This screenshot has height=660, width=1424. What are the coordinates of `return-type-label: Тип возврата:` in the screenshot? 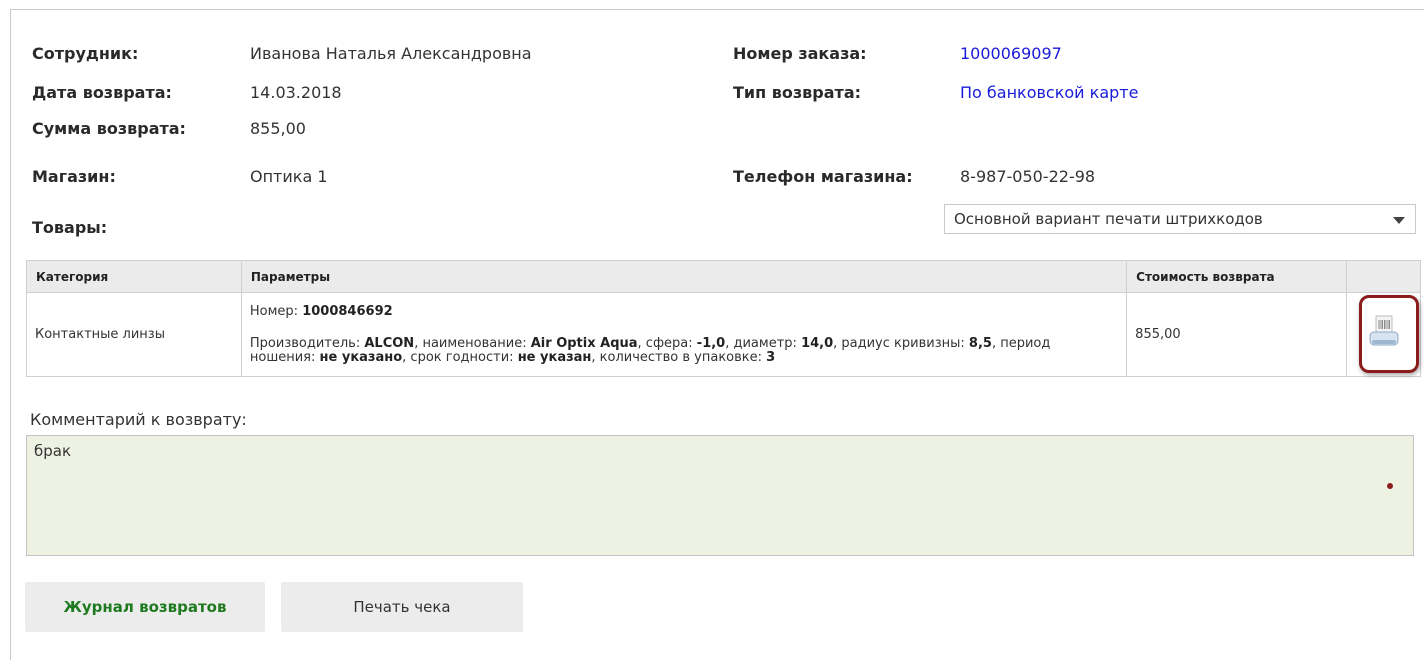 It's located at (797, 92).